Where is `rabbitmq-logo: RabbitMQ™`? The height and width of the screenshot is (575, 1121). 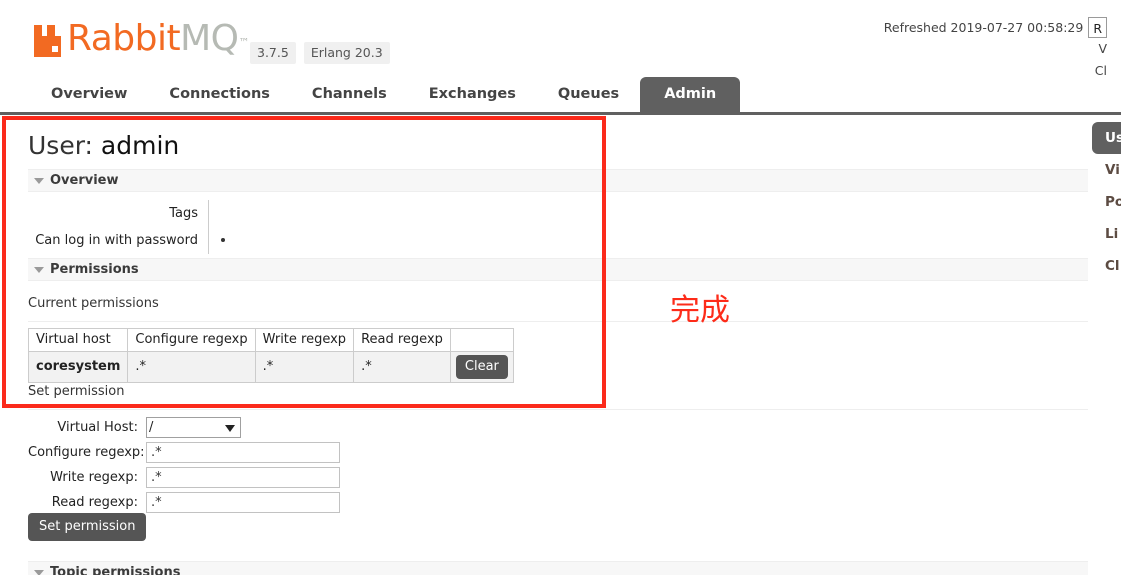
rabbitmq-logo: RabbitMQ™ is located at coordinates (142, 40).